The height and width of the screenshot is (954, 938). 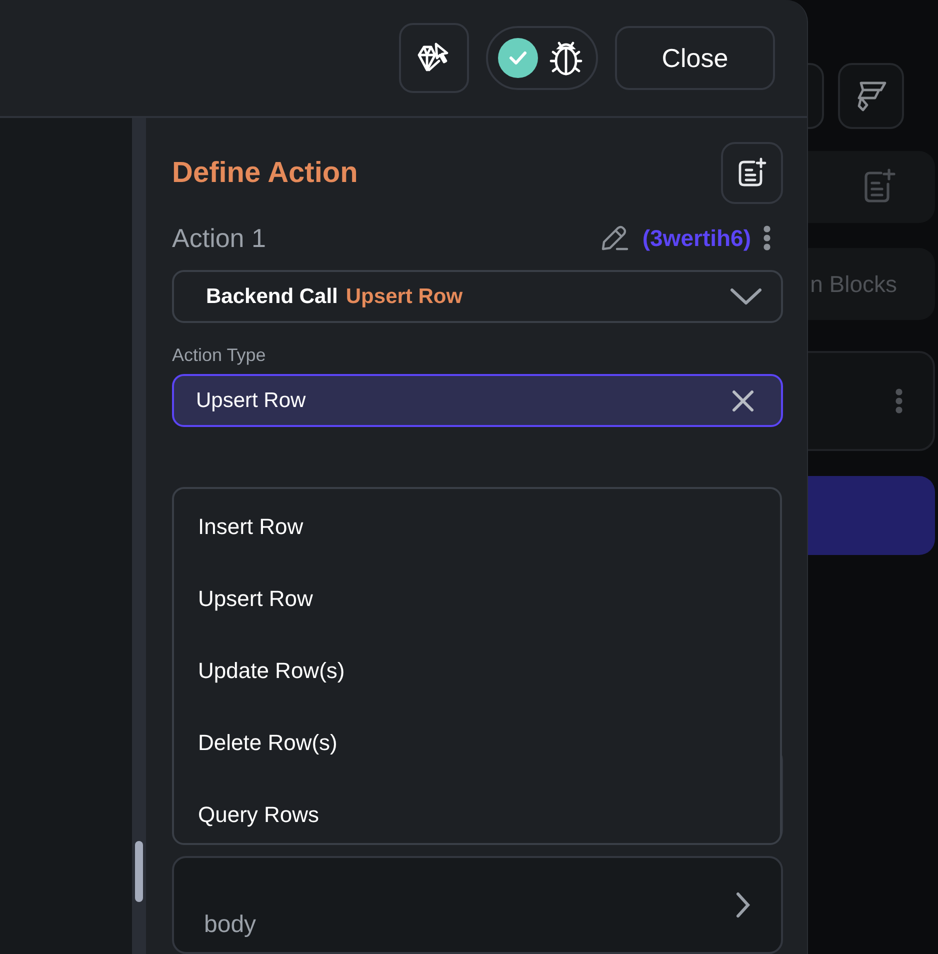 I want to click on gem-cursor-icon, so click(x=434, y=58).